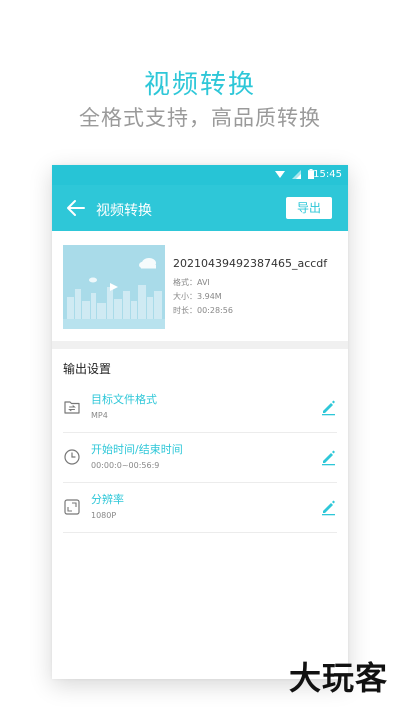 Image resolution: width=400 pixels, height=711 pixels. I want to click on clock-icon, so click(72, 457).